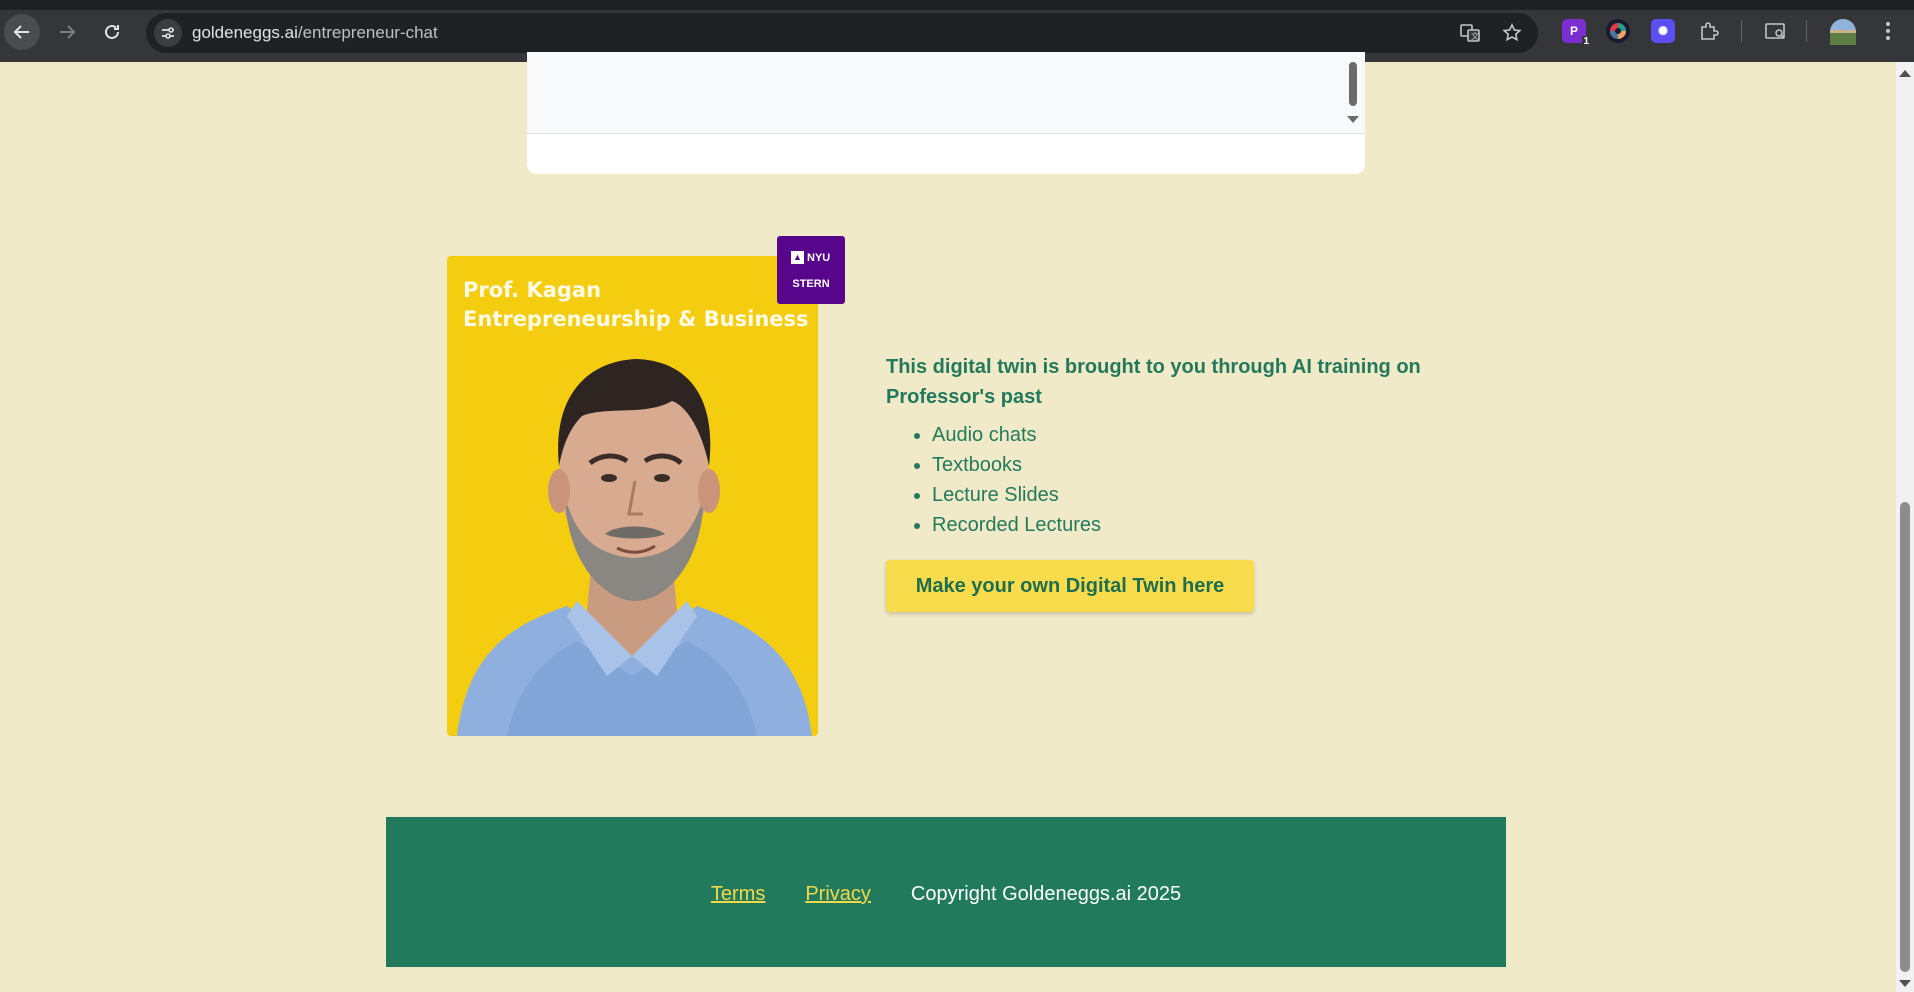  I want to click on page-scrollbar, so click(1905, 527).